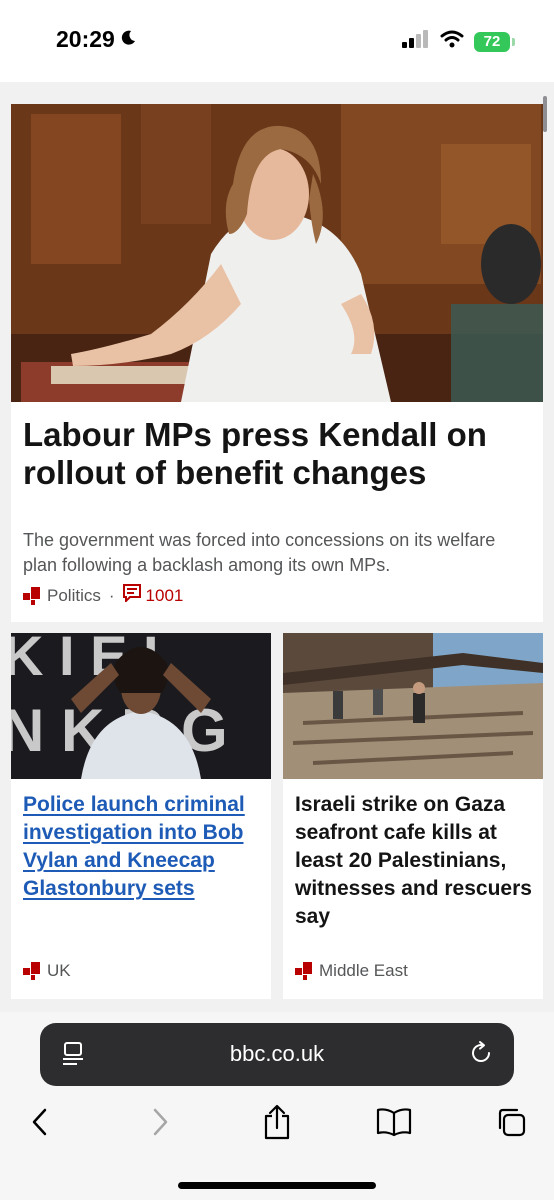 Image resolution: width=554 pixels, height=1200 pixels. What do you see at coordinates (494, 41) in the screenshot?
I see `battery-icon: 72` at bounding box center [494, 41].